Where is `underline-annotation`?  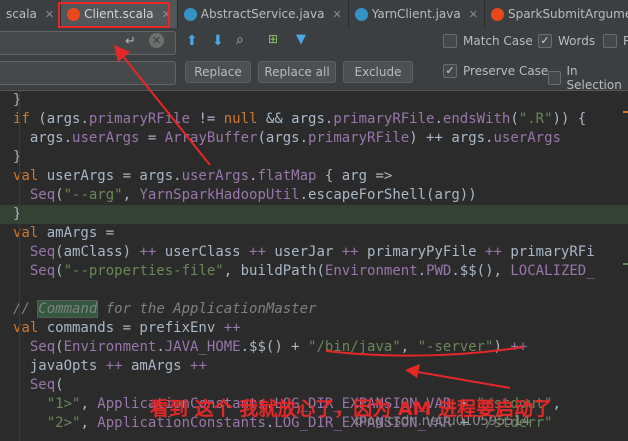 underline-annotation is located at coordinates (425, 351).